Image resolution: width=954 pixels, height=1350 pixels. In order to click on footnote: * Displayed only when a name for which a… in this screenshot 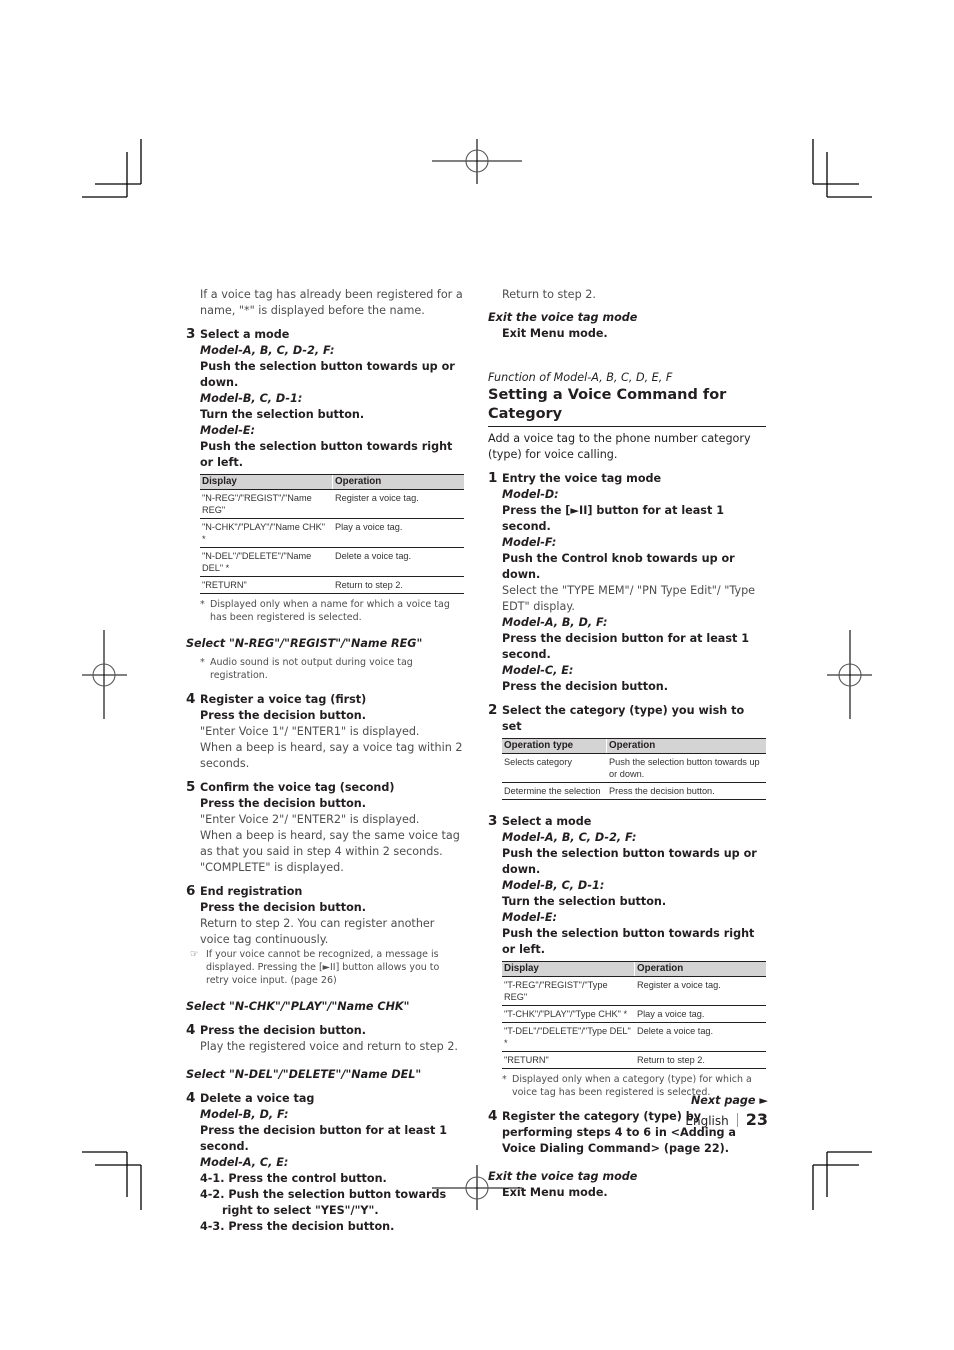, I will do `click(332, 611)`.